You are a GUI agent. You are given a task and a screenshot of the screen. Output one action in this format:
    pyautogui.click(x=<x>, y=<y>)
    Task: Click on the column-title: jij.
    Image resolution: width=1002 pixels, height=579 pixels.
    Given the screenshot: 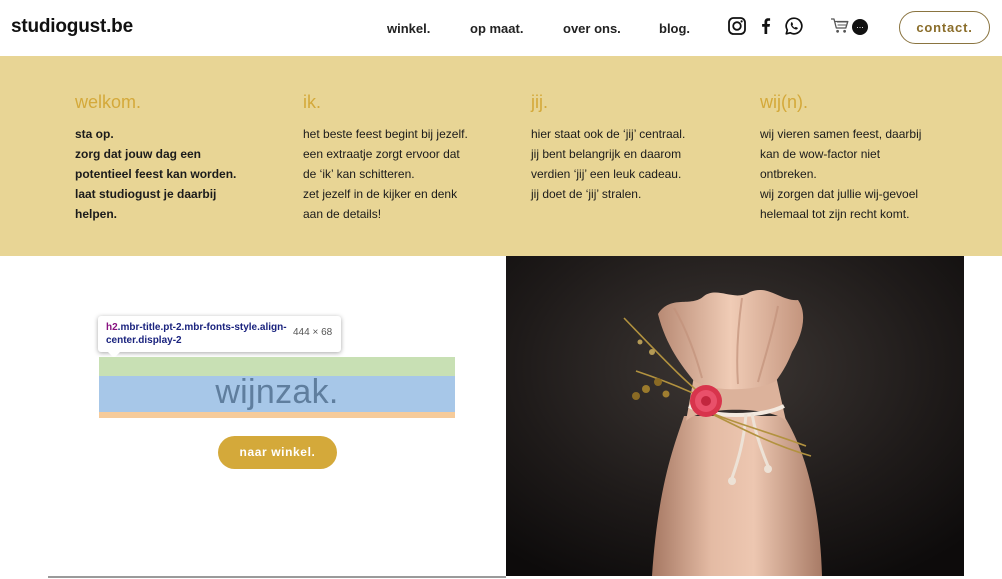 What is the action you would take?
    pyautogui.click(x=539, y=102)
    